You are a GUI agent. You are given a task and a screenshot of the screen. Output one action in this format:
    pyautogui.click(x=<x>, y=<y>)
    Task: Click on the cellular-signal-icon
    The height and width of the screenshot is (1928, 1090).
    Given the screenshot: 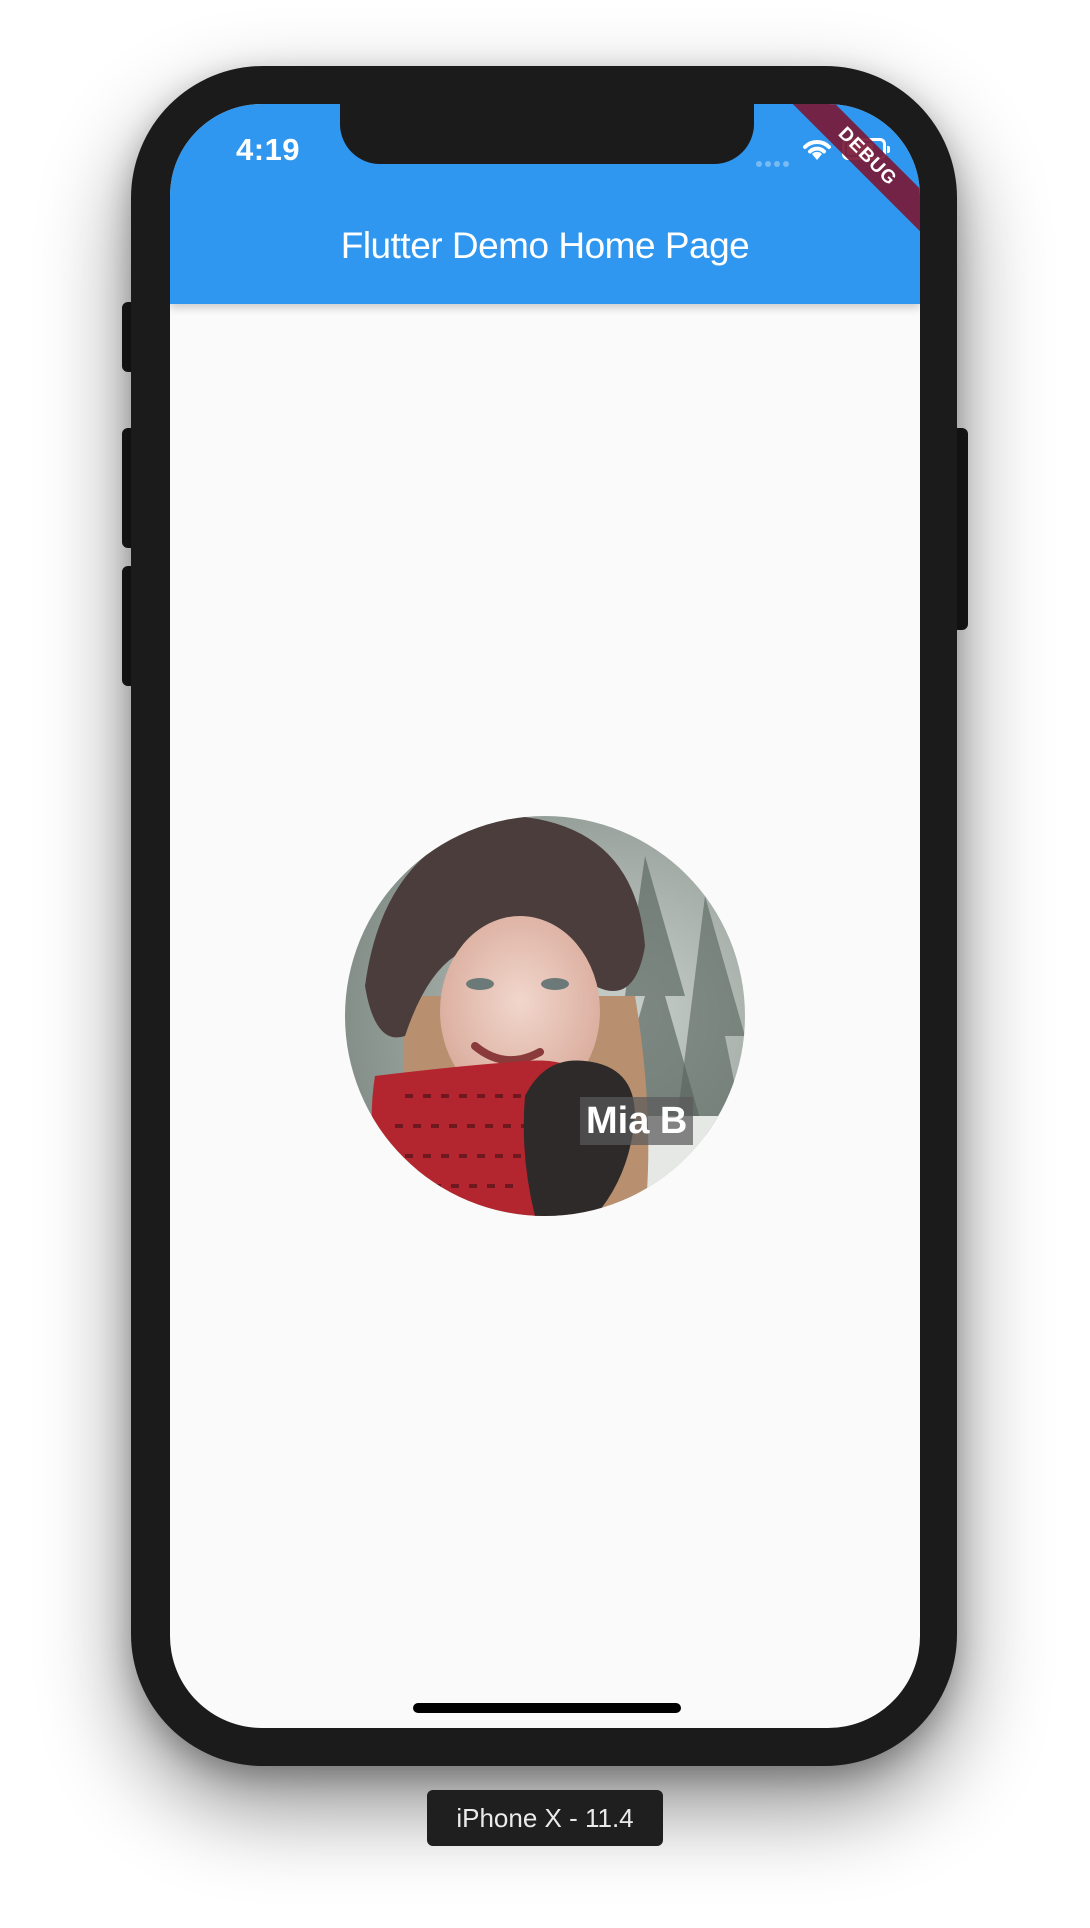 What is the action you would take?
    pyautogui.click(x=774, y=160)
    